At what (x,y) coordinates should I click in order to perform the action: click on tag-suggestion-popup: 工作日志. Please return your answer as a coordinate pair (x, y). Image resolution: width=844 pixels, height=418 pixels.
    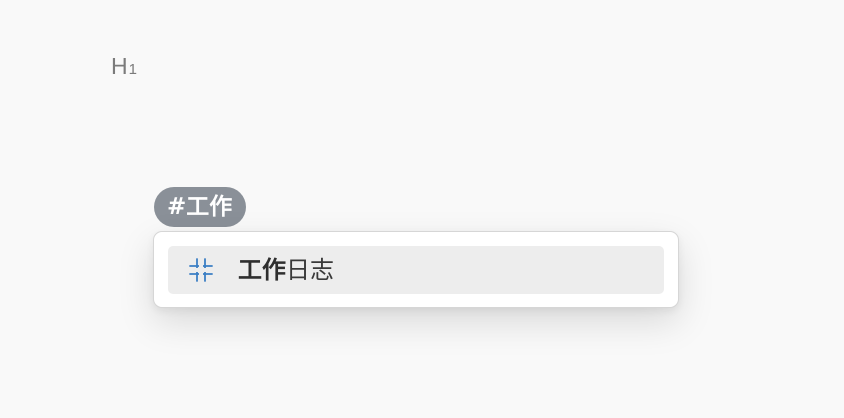
    Looking at the image, I should click on (416, 269).